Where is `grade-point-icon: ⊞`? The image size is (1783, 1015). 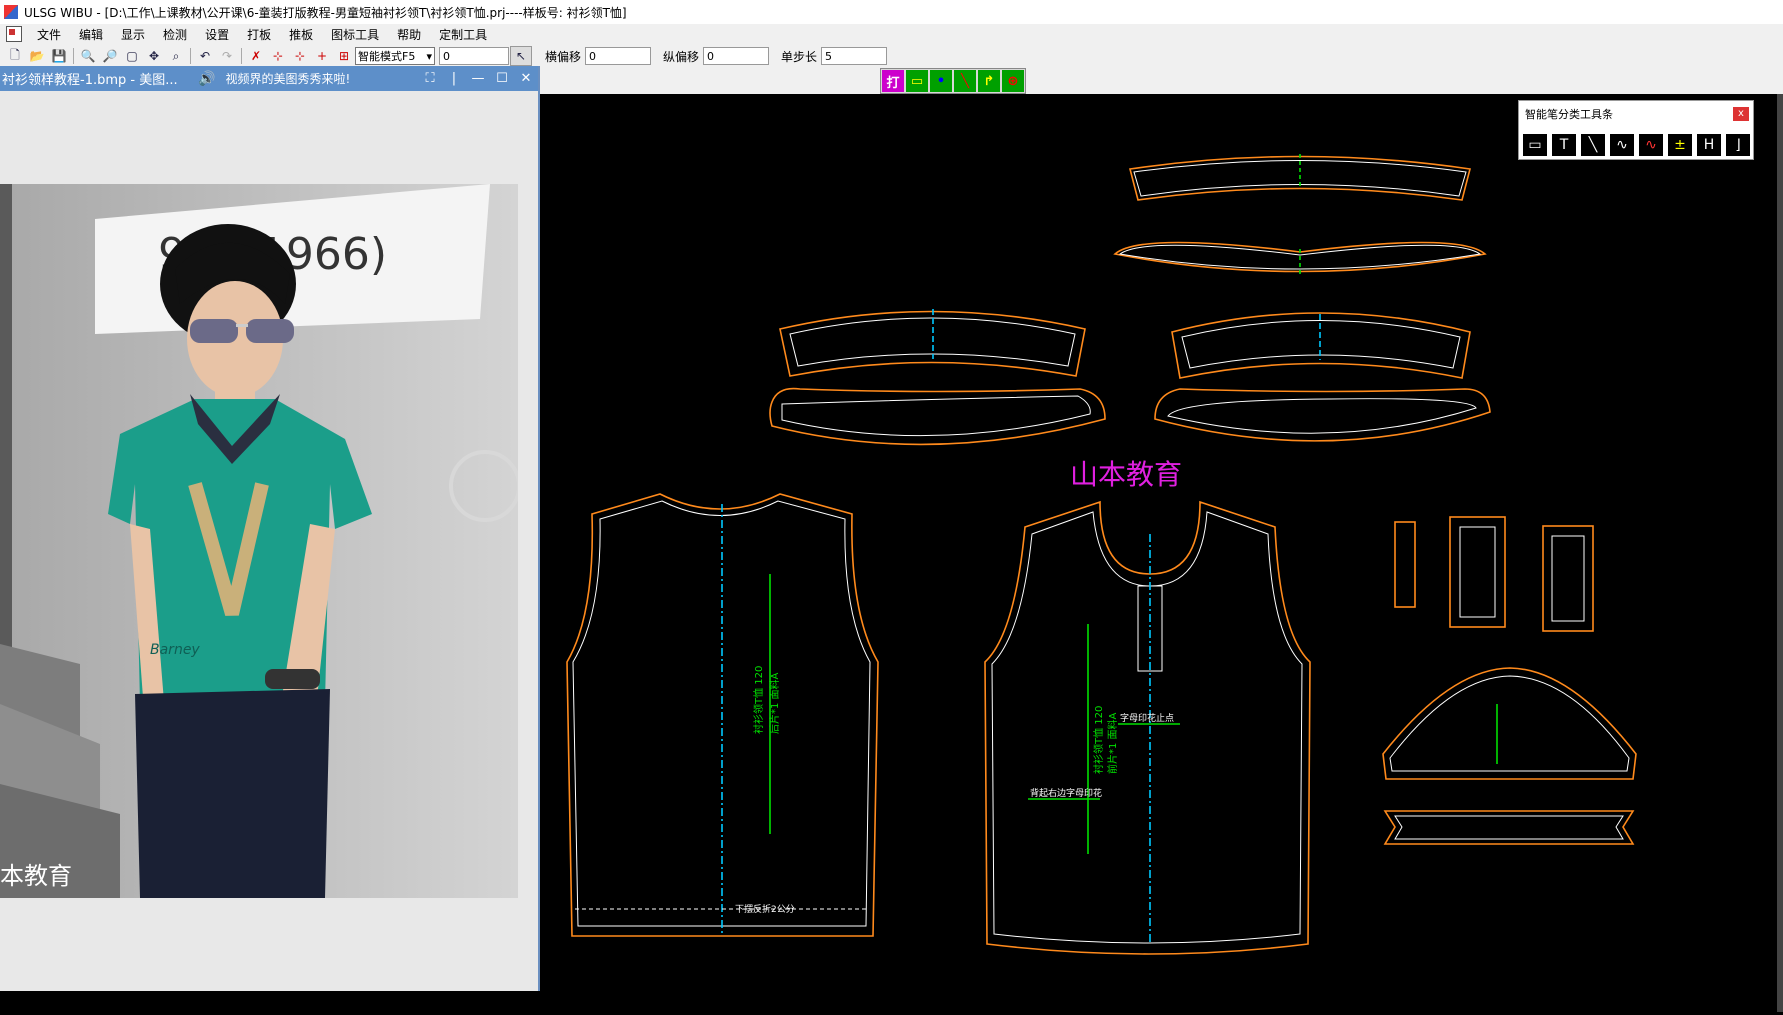 grade-point-icon: ⊞ is located at coordinates (344, 56).